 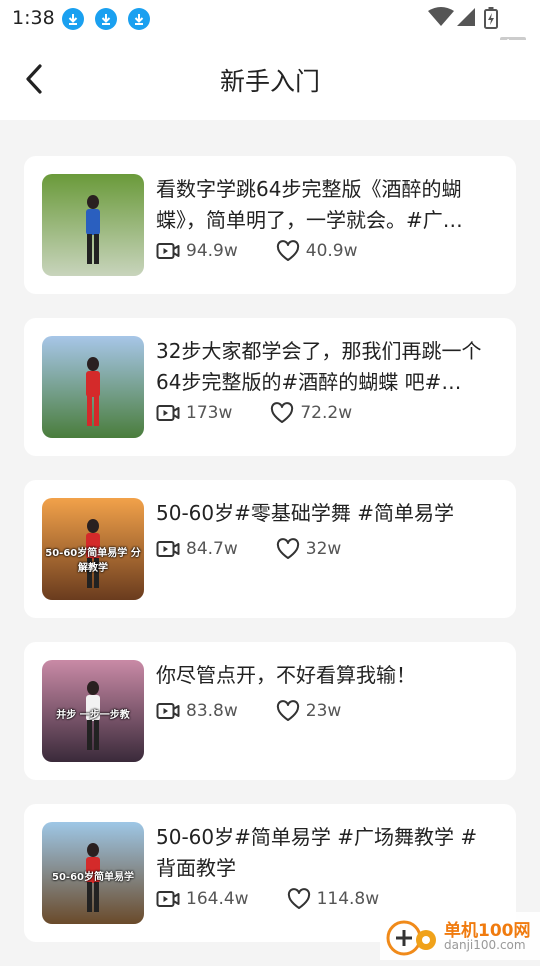 What do you see at coordinates (348, 899) in the screenshot?
I see `like-count-value: 114.8w` at bounding box center [348, 899].